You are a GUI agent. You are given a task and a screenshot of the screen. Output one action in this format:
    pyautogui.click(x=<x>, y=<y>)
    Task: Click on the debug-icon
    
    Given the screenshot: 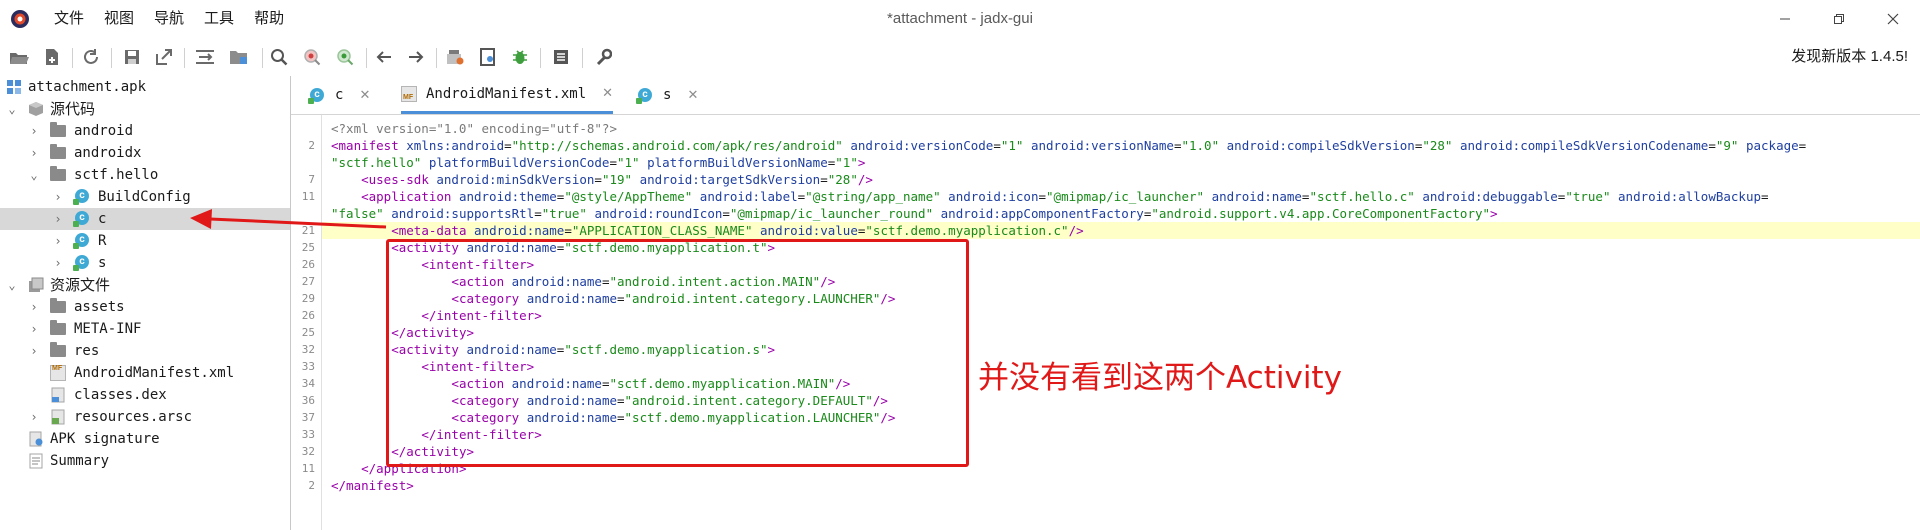 What is the action you would take?
    pyautogui.click(x=520, y=57)
    